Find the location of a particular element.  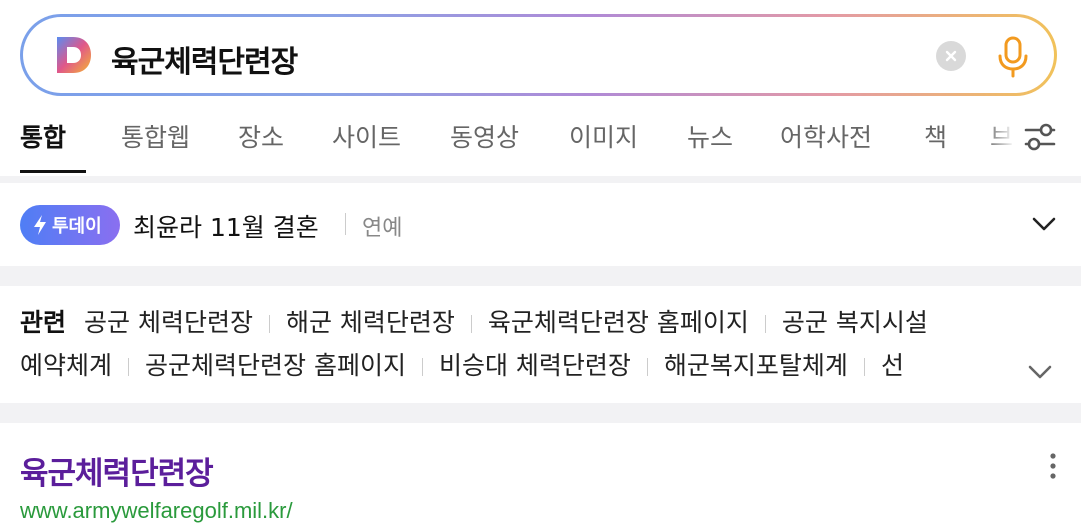

today-badge-label: 투데이 is located at coordinates (77, 226).